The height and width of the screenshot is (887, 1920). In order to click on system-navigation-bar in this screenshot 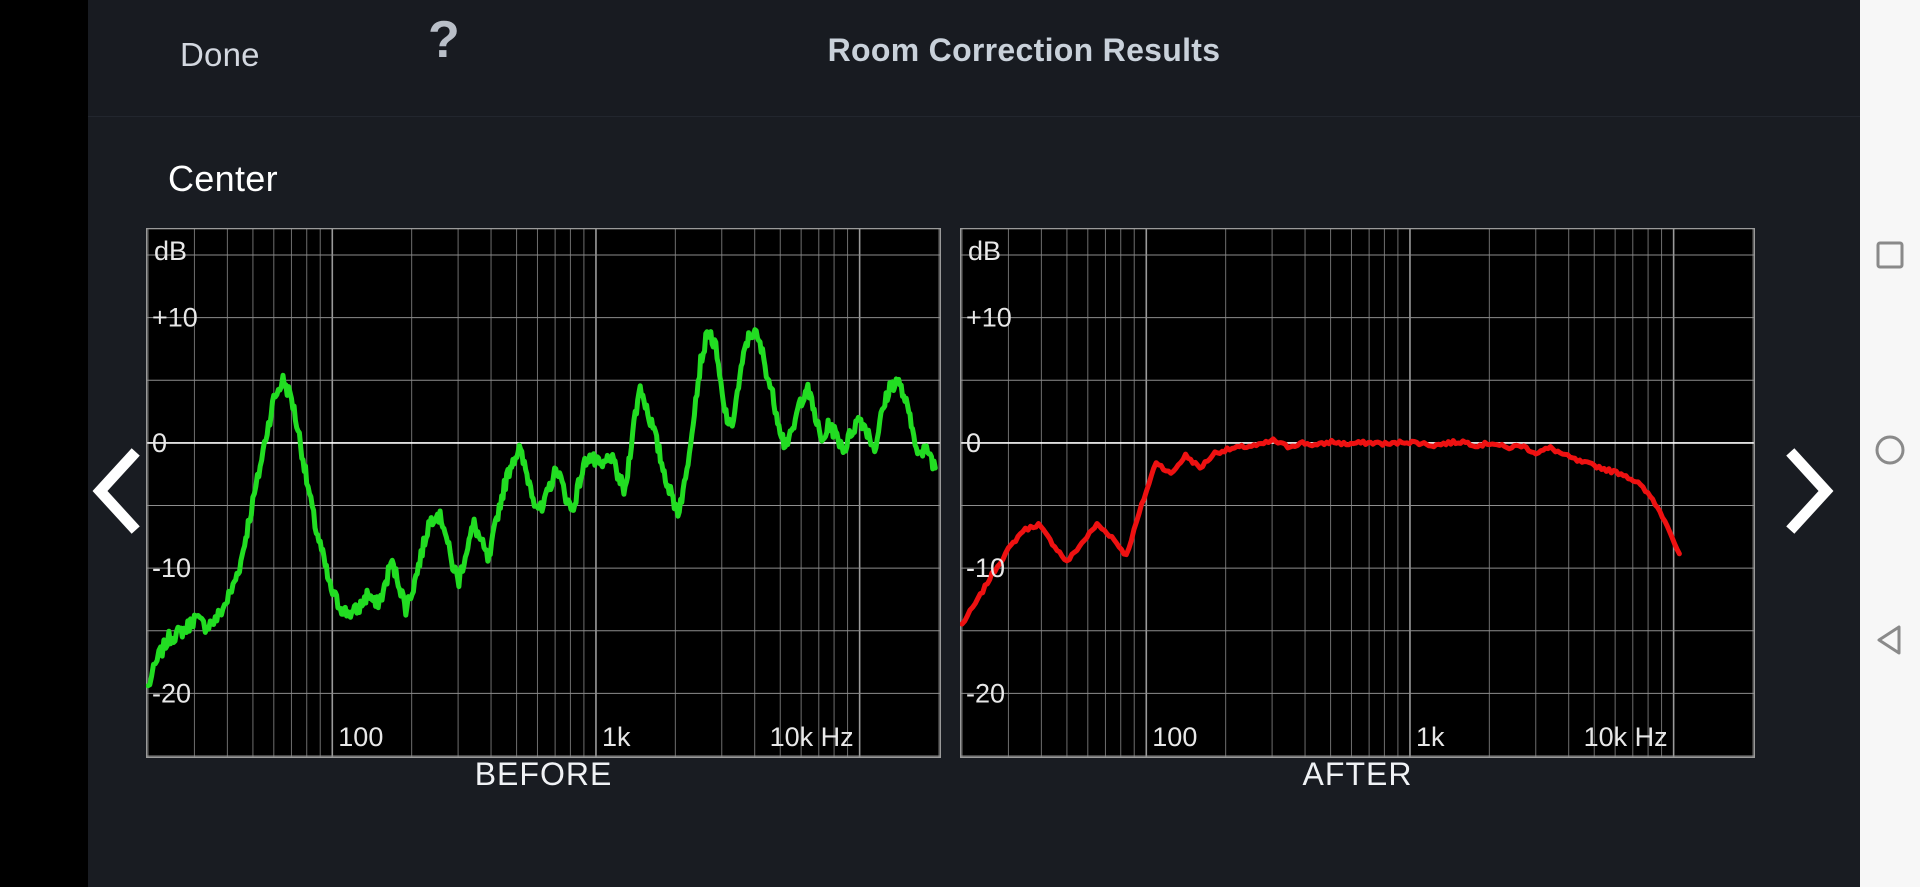, I will do `click(1890, 443)`.